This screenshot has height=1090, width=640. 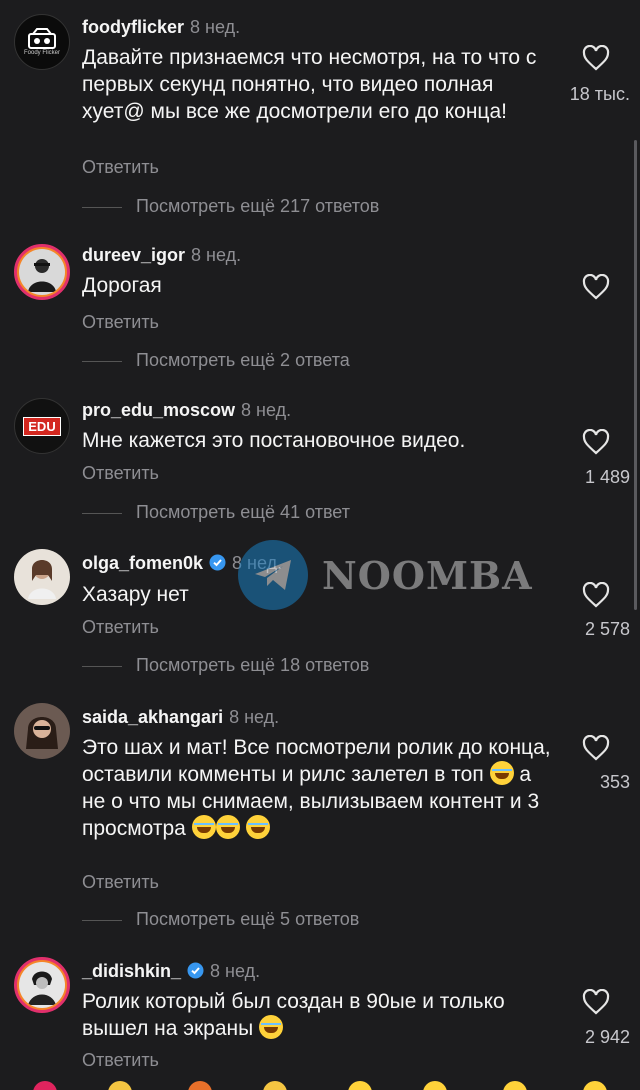 What do you see at coordinates (158, 410) in the screenshot?
I see `username: pro_edu_moscow` at bounding box center [158, 410].